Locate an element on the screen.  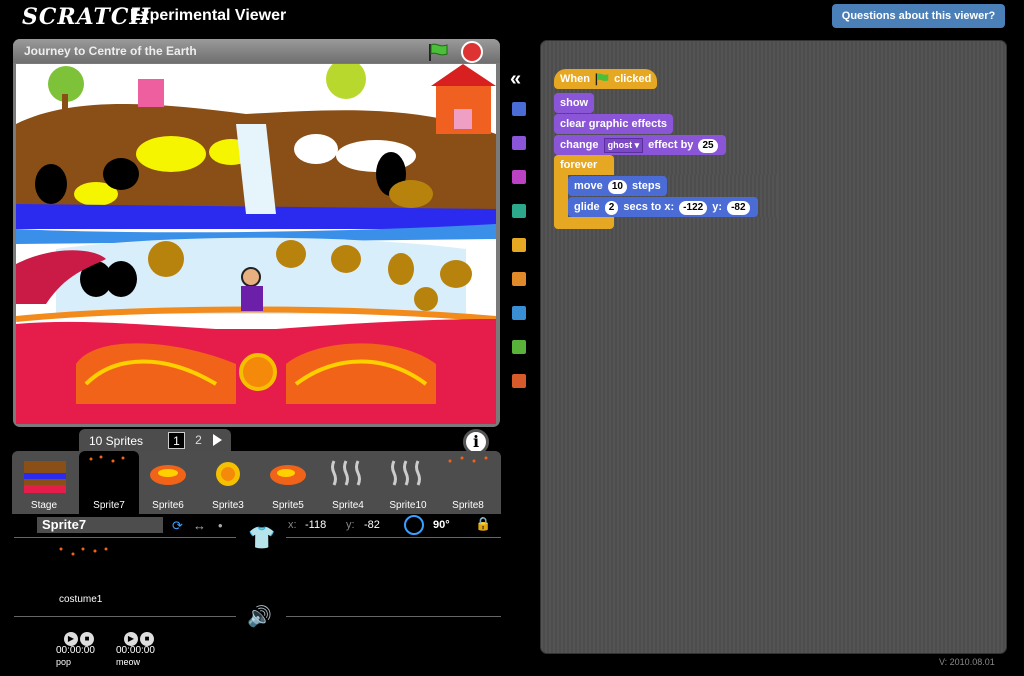
sound-meow-controls: ▶ ■ is located at coordinates (140, 637).